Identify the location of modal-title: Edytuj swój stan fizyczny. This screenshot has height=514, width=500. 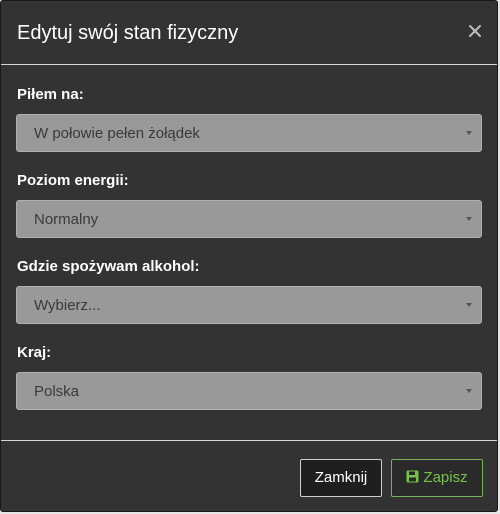
(128, 33).